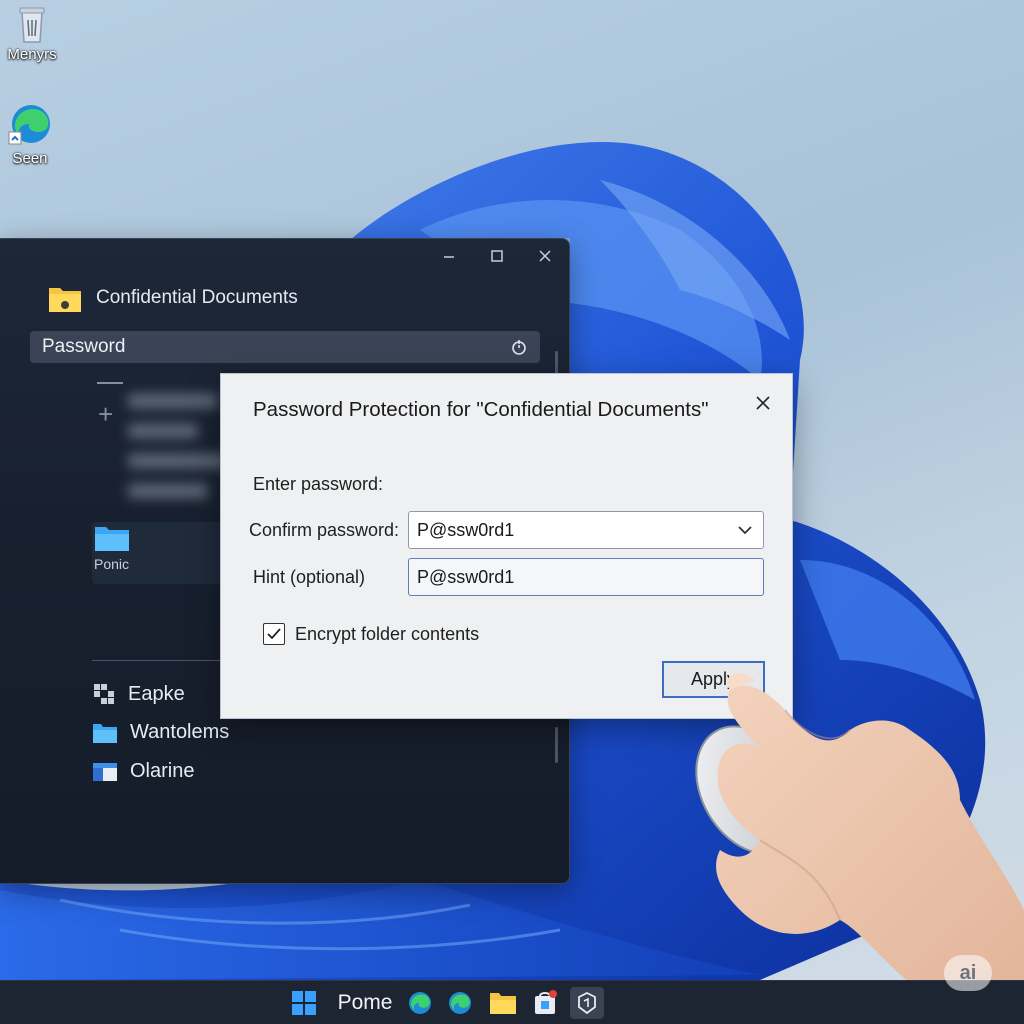 The width and height of the screenshot is (1024, 1024). I want to click on nav-item-label: Olarine, so click(162, 771).